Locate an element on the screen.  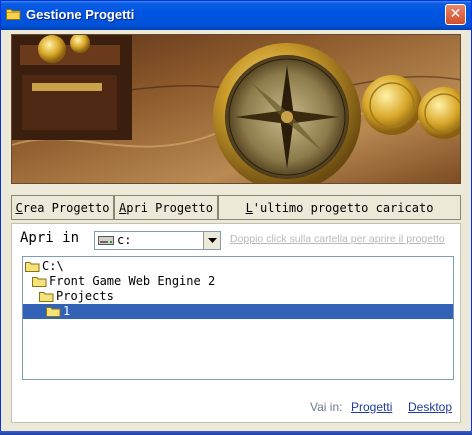
go-to-label: Vai in: is located at coordinates (326, 407).